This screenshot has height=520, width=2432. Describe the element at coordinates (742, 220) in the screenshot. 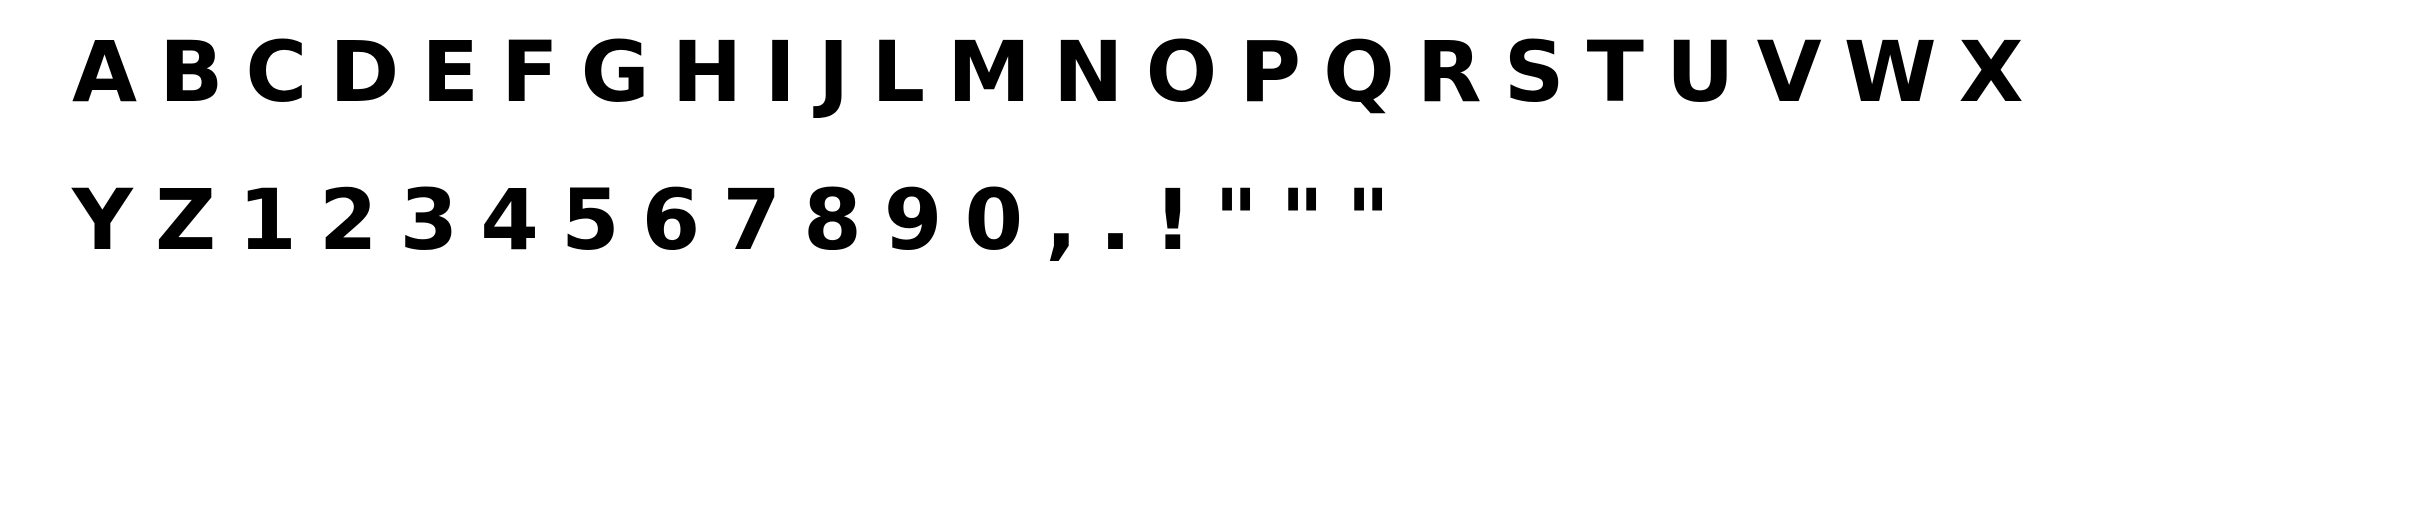

I see `glyph-line-digits-punctuation: YZ1234567890,.!"""` at that location.